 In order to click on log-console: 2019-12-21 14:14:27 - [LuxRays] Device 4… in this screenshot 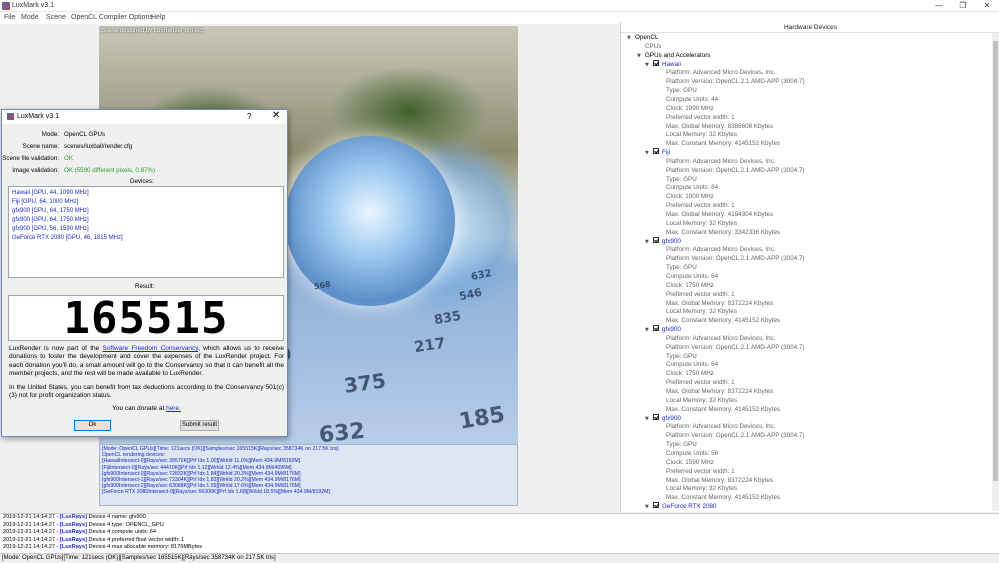, I will do `click(499, 533)`.